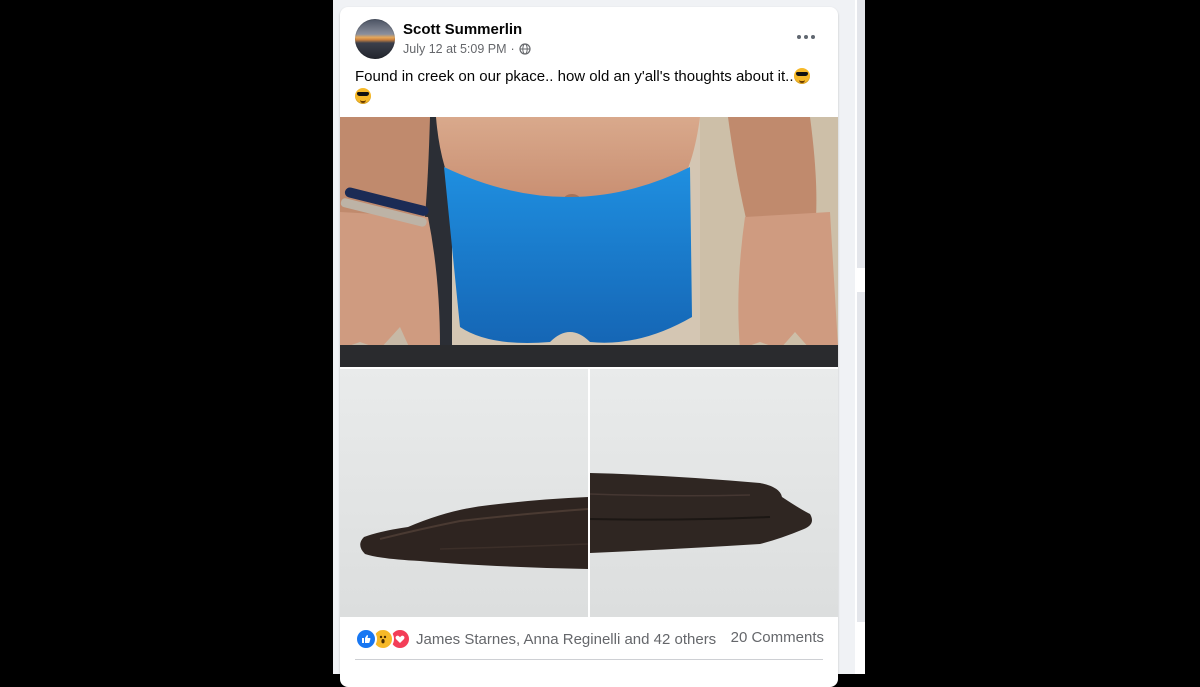 This screenshot has height=687, width=1200. I want to click on photo-wood-artifact-right, so click(701, 513).